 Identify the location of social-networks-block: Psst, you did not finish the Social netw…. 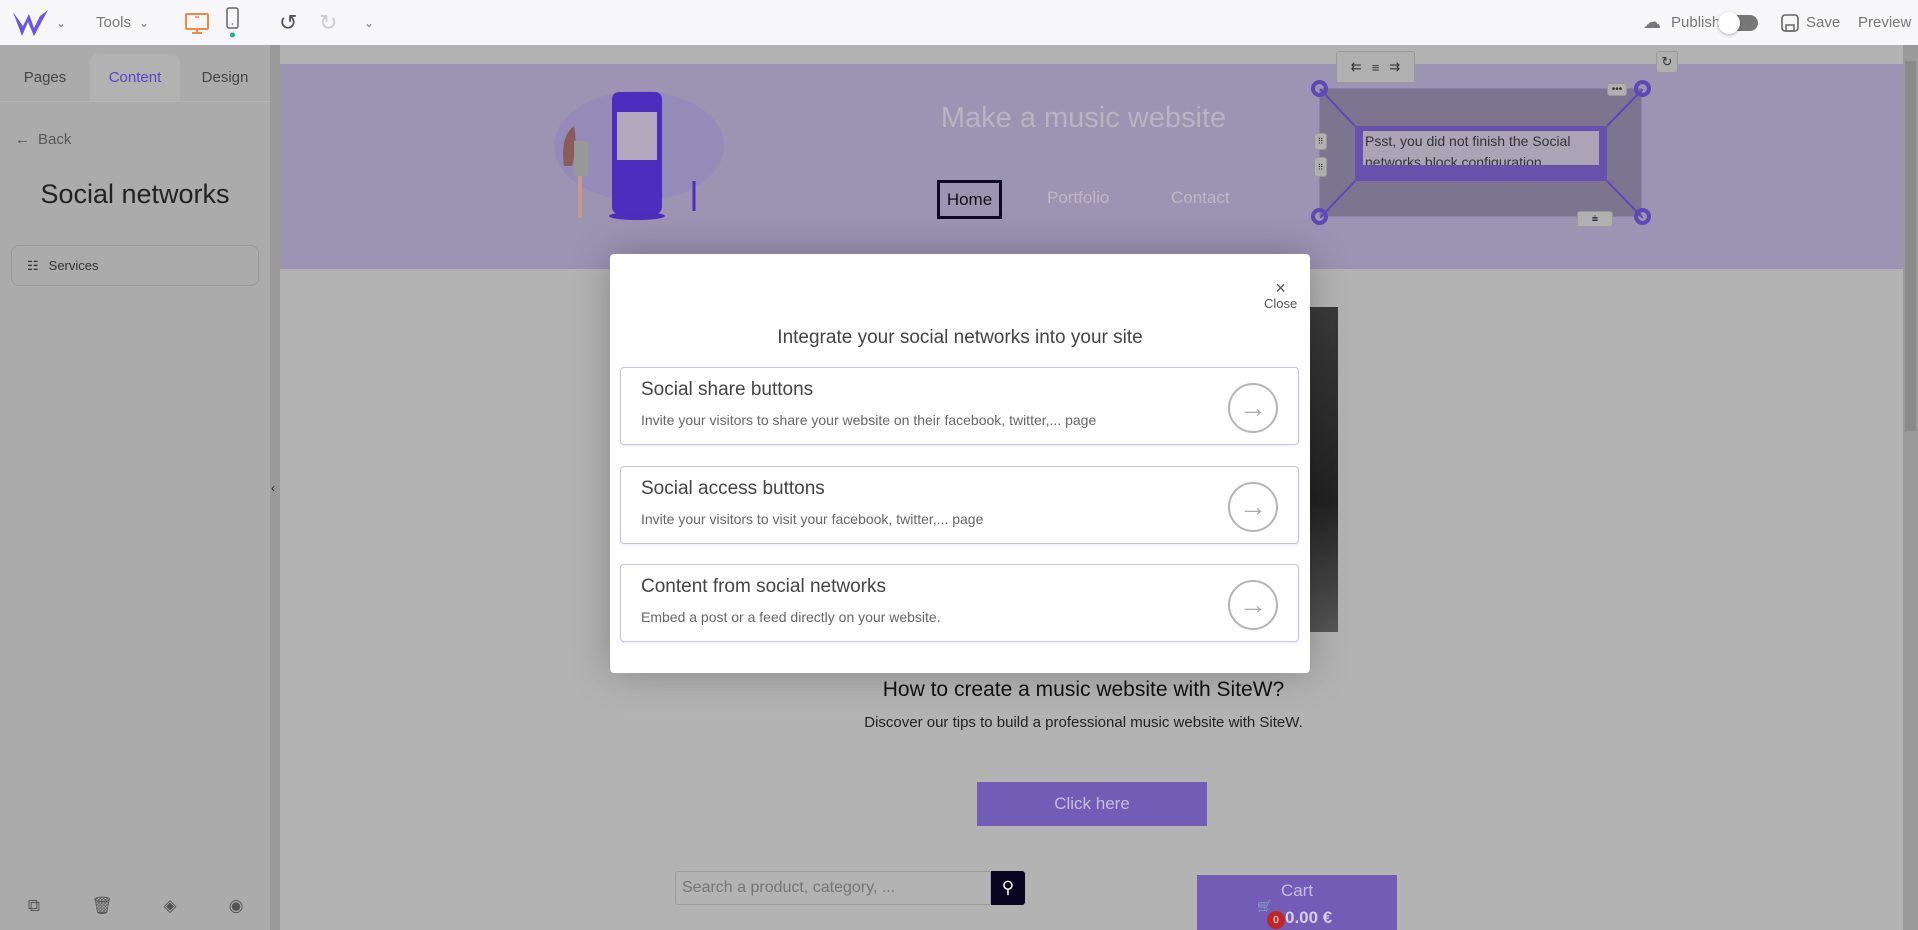
(1481, 153).